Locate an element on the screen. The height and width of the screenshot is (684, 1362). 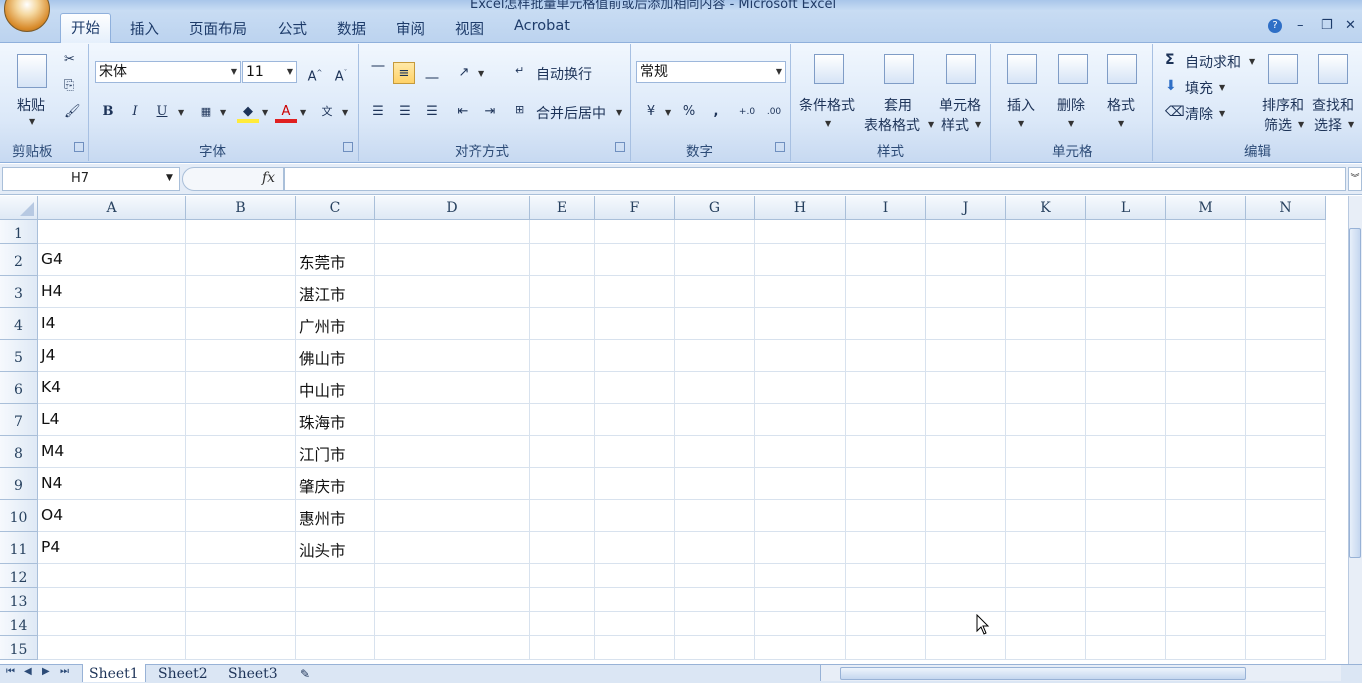
cell-c4: 广州市 is located at coordinates (335, 324).